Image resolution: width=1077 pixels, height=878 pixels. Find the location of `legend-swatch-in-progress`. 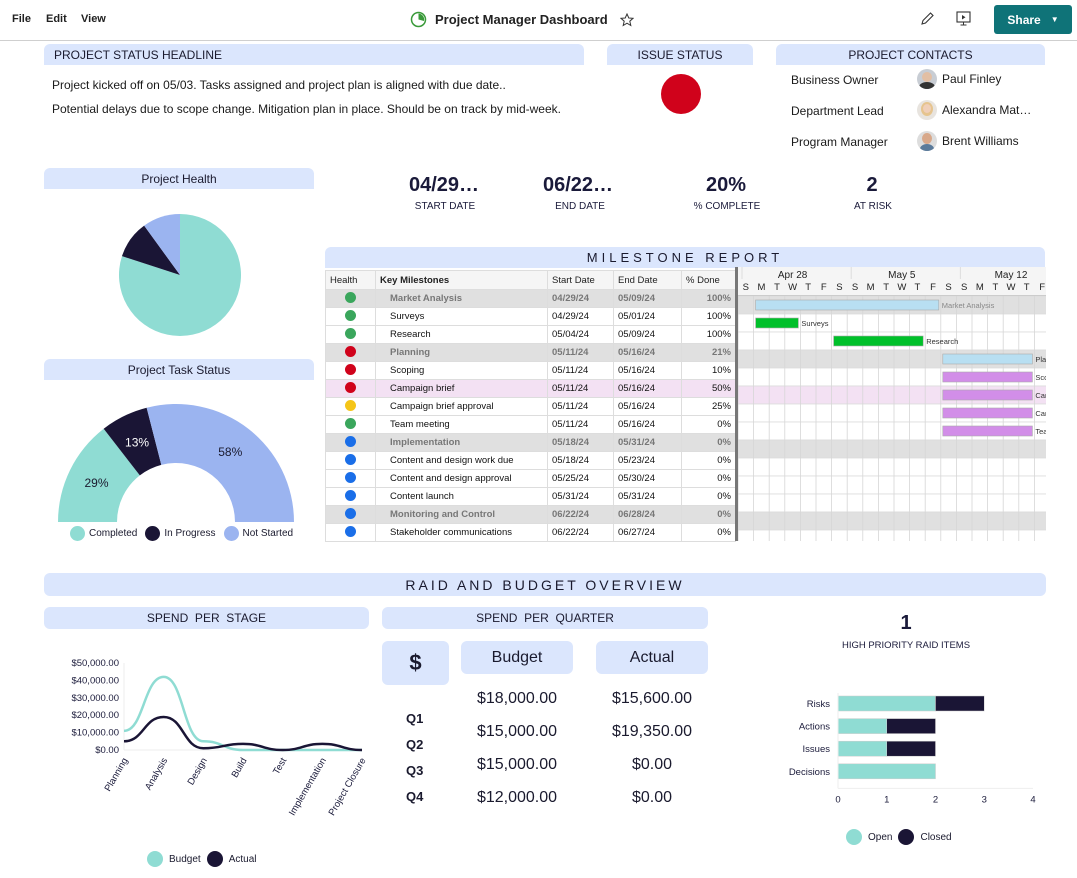

legend-swatch-in-progress is located at coordinates (153, 533).